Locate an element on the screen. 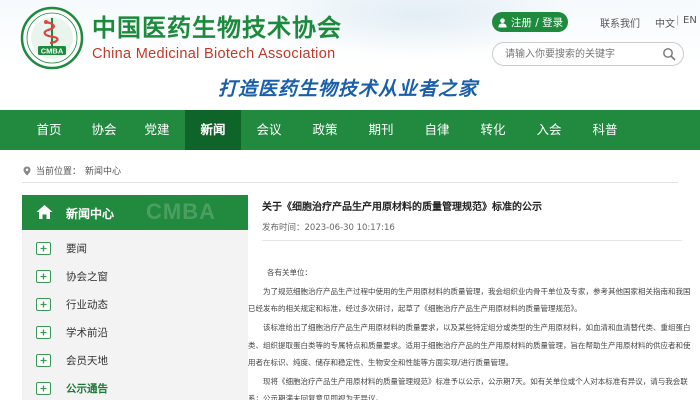 Image resolution: width=700 pixels, height=400 pixels. nav-item-membership: 入会 is located at coordinates (549, 130).